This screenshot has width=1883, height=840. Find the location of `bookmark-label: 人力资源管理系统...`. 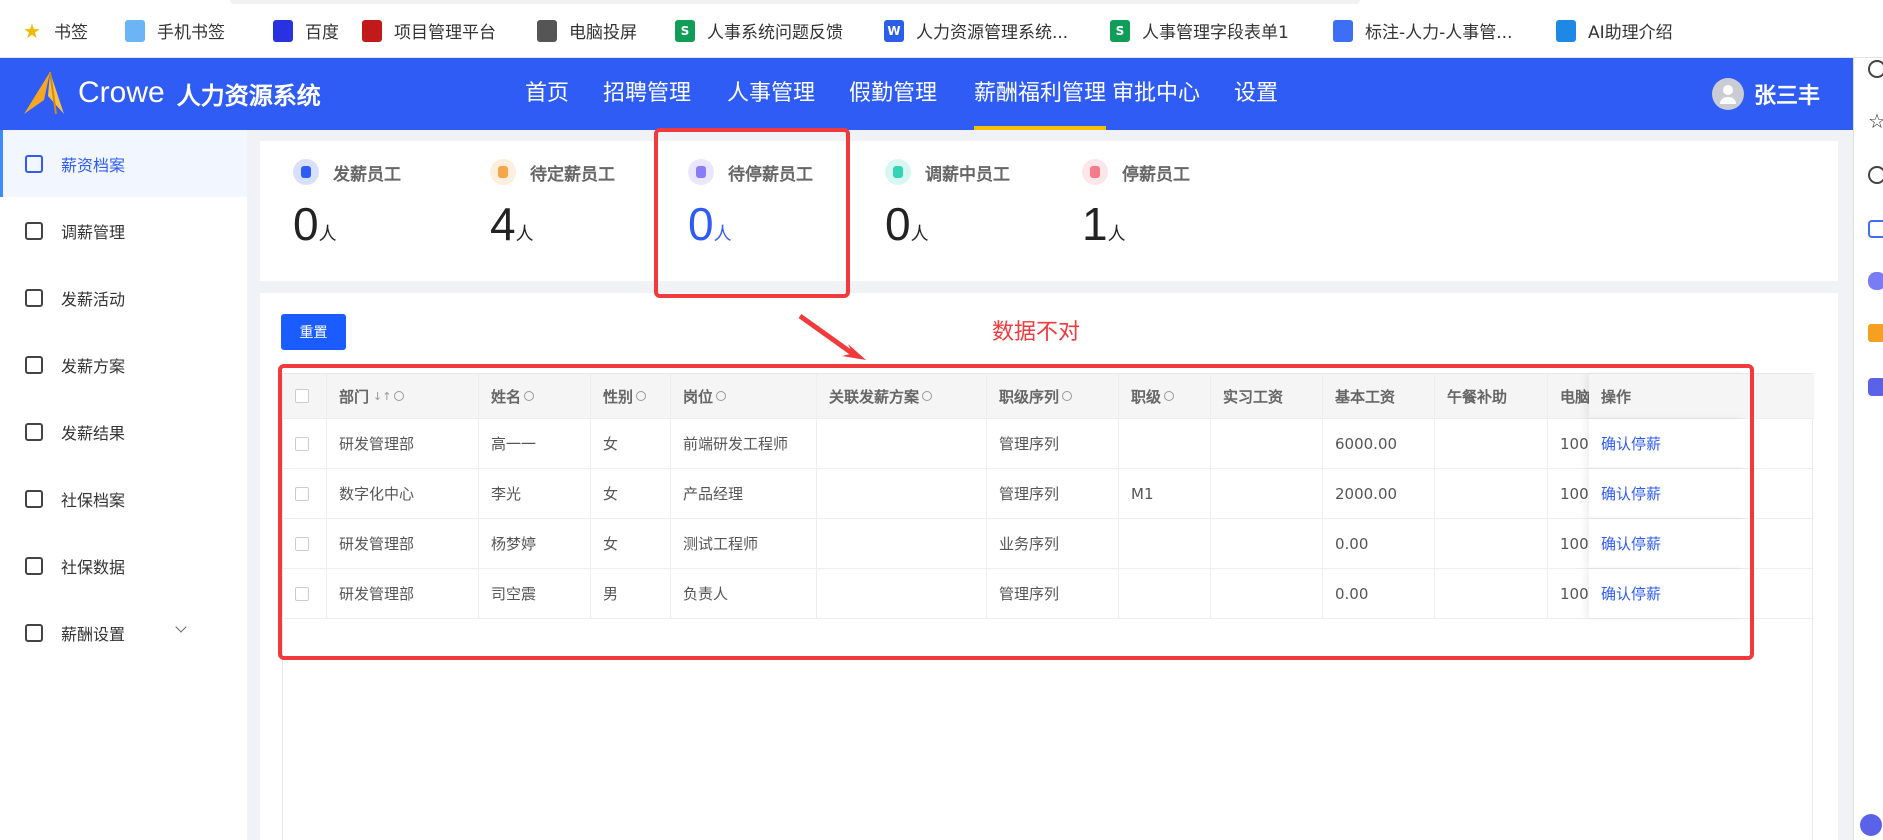

bookmark-label: 人力资源管理系统... is located at coordinates (992, 33).